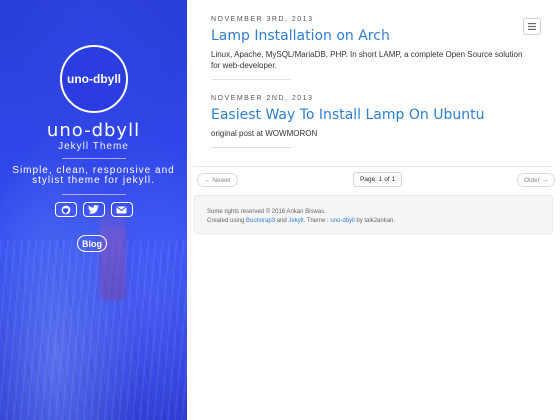 The width and height of the screenshot is (560, 420). What do you see at coordinates (371, 36) in the screenshot?
I see `post-title-link: Lamp Installation on Arch` at bounding box center [371, 36].